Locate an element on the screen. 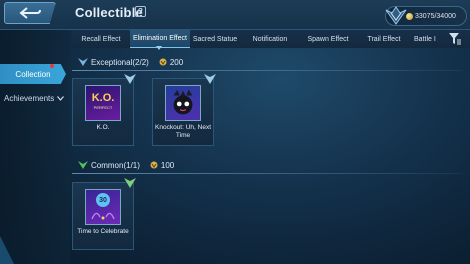 This screenshot has height=264, width=470. section-points: 100 is located at coordinates (167, 165).